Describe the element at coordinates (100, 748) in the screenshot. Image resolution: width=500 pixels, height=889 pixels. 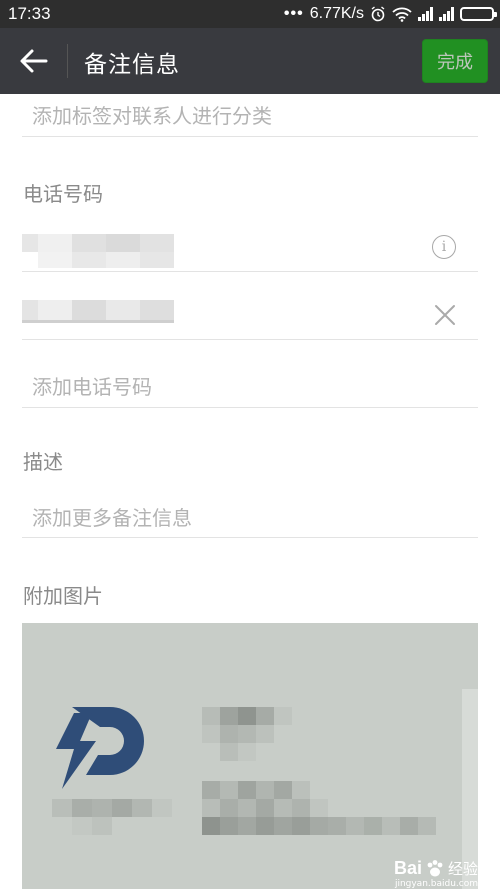
I see `lightning-logo-icon` at that location.